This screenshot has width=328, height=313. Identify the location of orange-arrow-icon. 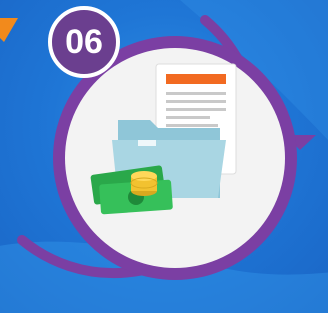
(9, 30).